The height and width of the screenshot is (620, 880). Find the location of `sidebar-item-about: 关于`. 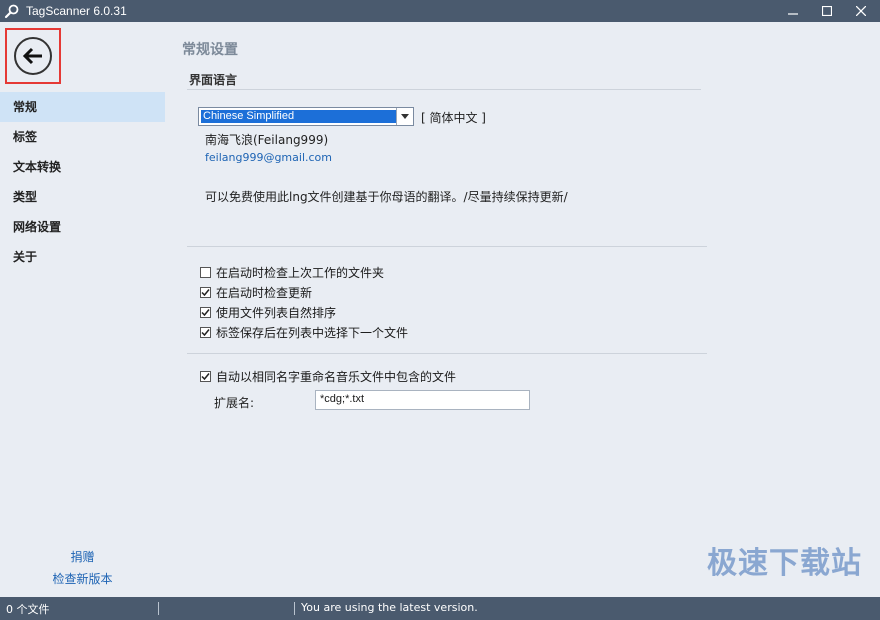

sidebar-item-about: 关于 is located at coordinates (82, 257).